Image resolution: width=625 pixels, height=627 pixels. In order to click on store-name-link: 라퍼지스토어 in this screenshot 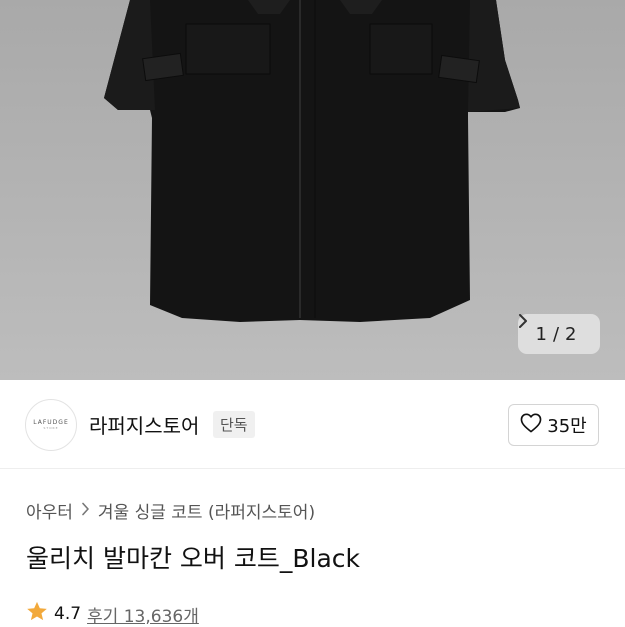, I will do `click(144, 424)`.